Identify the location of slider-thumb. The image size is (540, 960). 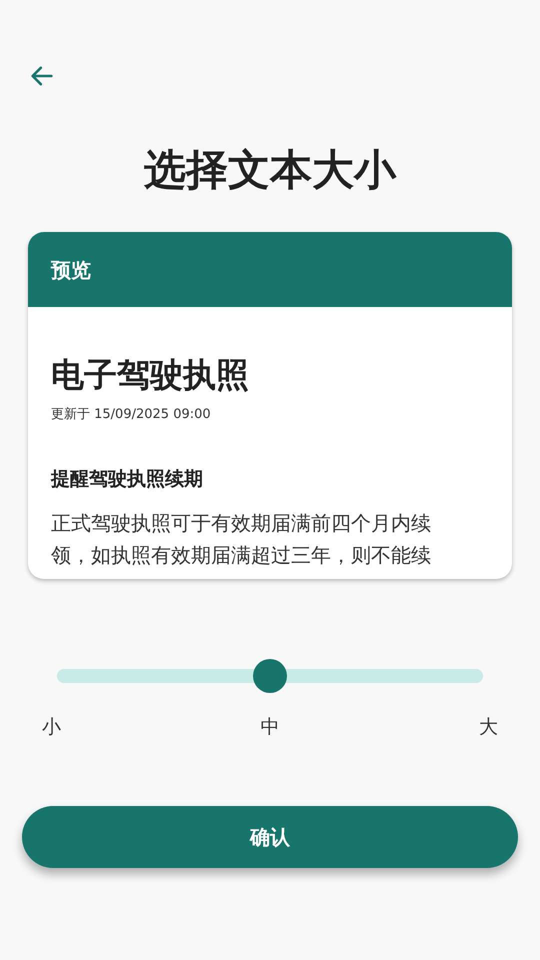
(270, 676).